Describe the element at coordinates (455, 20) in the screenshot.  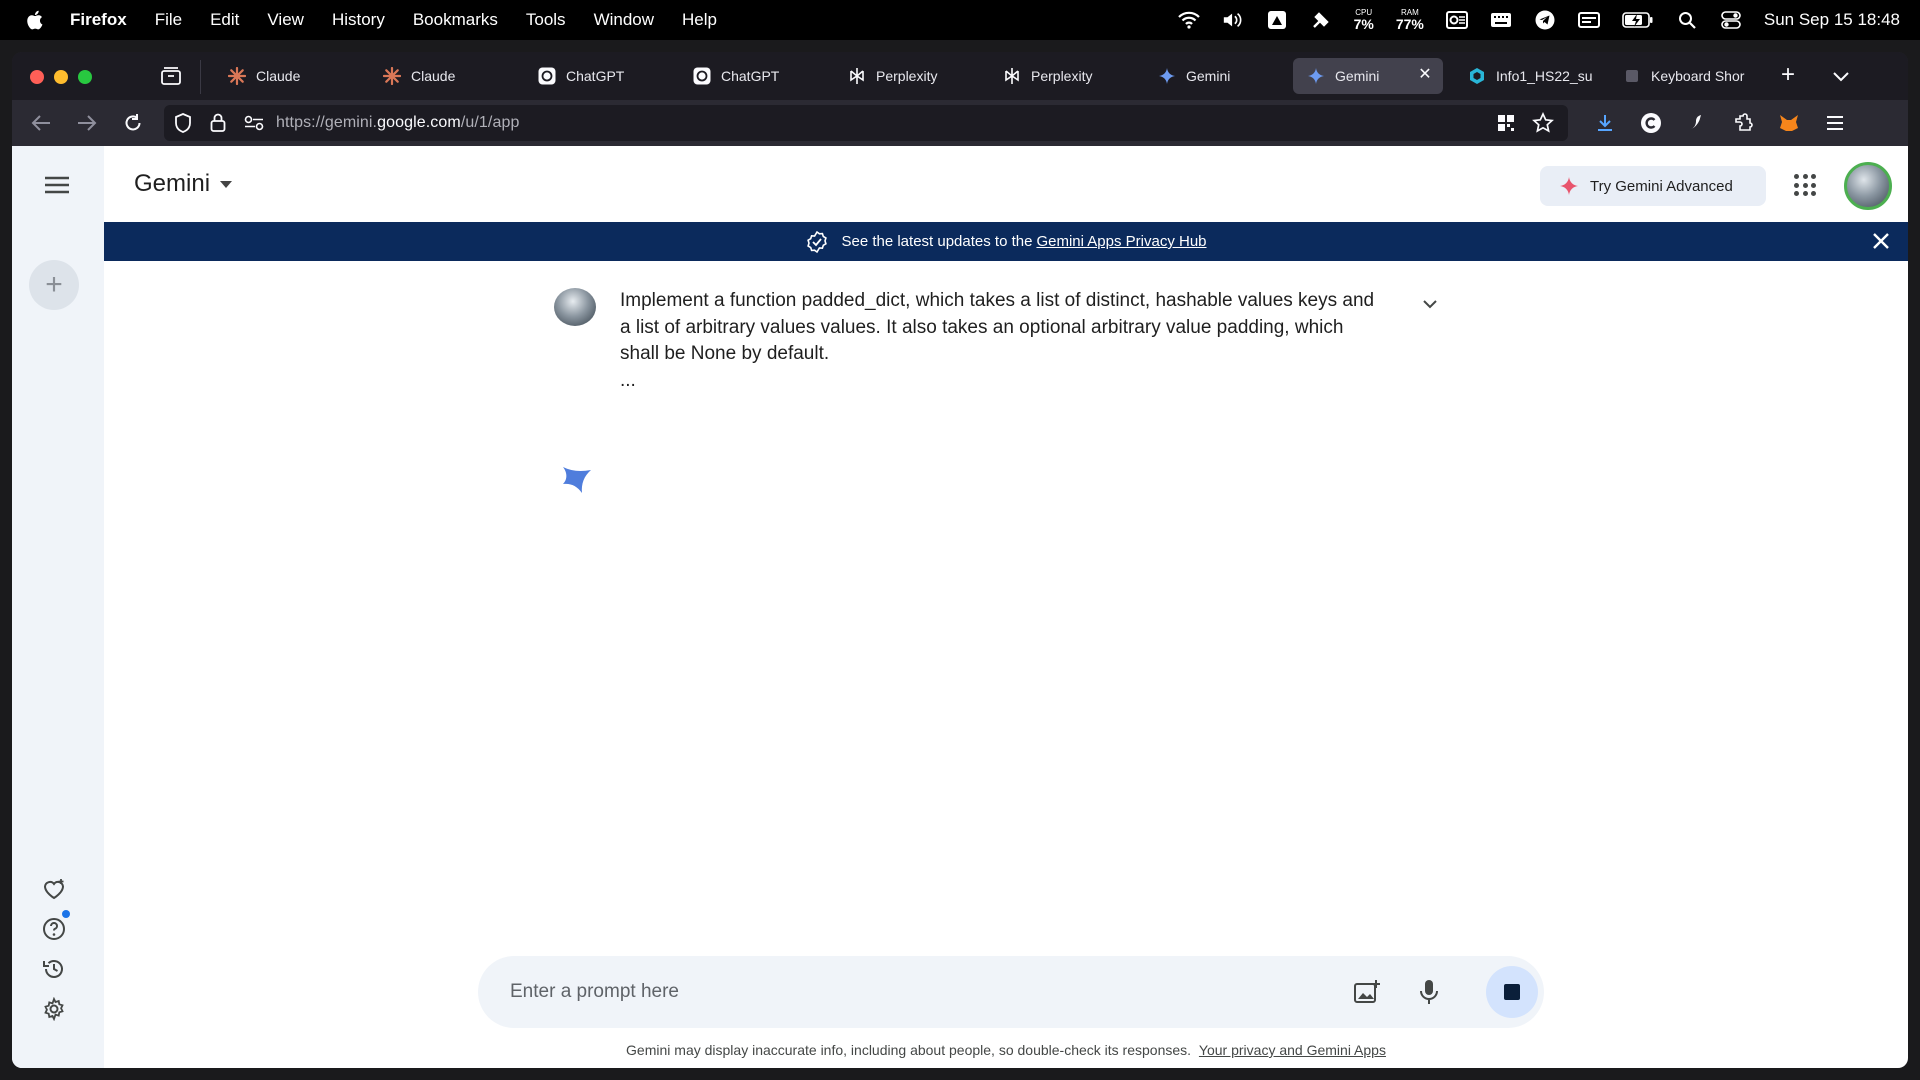
I see `menu-bookmarks: Bookmarks` at that location.